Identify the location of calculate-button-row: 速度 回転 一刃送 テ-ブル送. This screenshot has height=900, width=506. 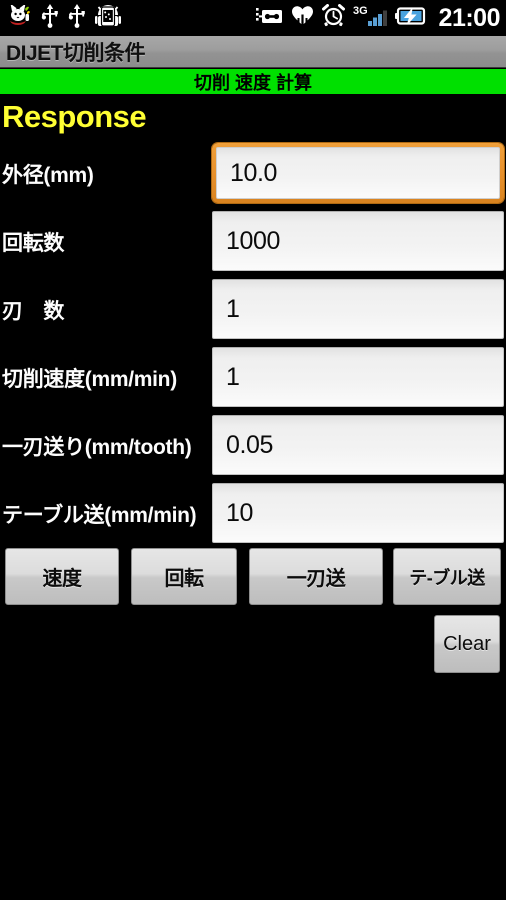
(253, 576).